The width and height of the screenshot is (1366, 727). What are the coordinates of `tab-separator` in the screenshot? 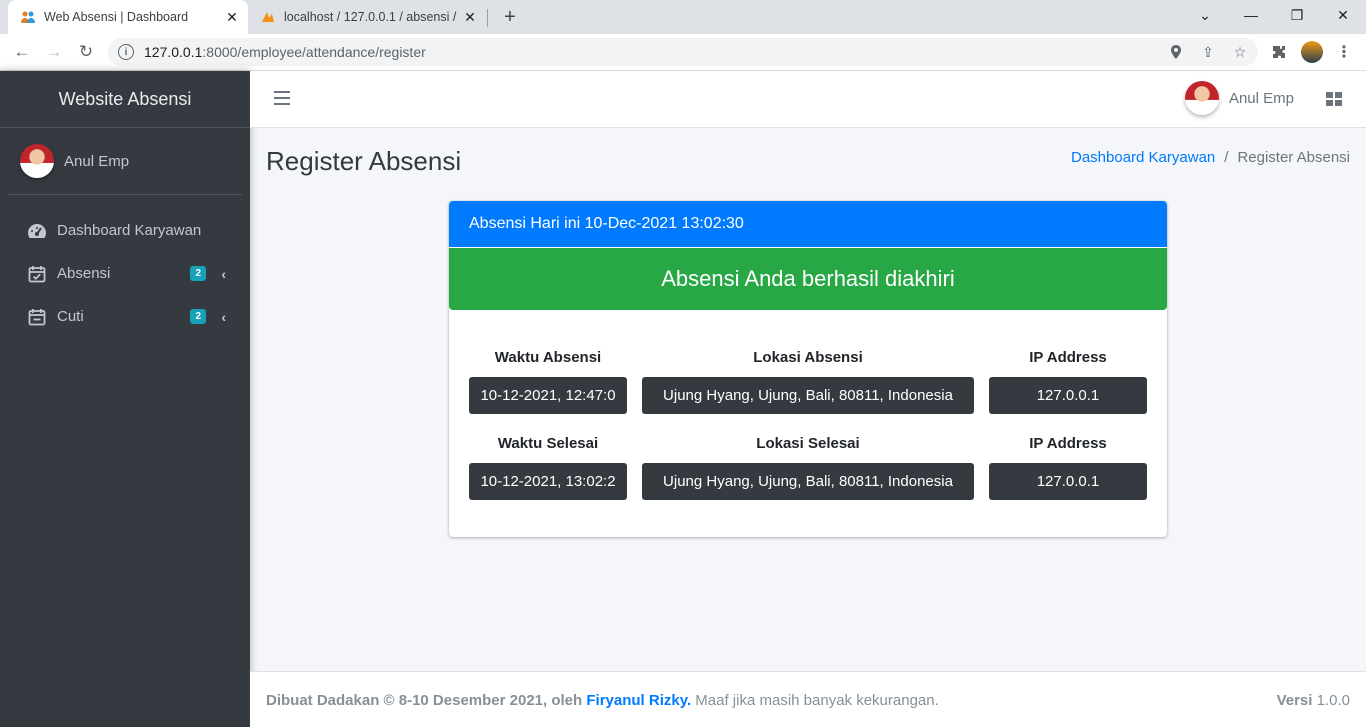 It's located at (487, 18).